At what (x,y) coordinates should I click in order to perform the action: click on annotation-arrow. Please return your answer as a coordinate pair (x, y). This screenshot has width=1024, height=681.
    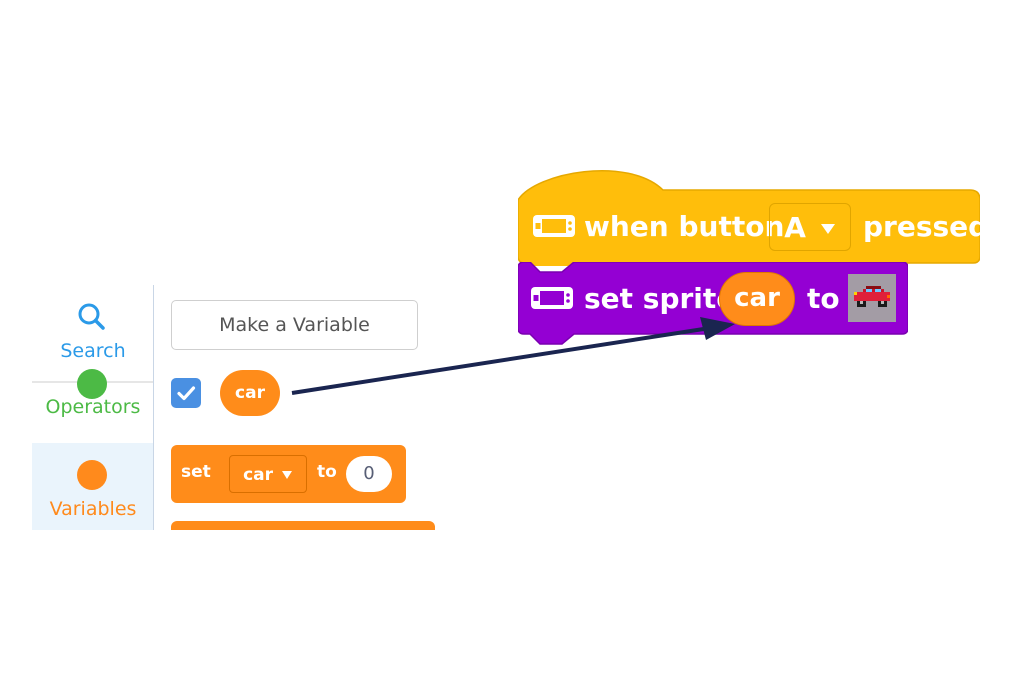
    Looking at the image, I should click on (513, 356).